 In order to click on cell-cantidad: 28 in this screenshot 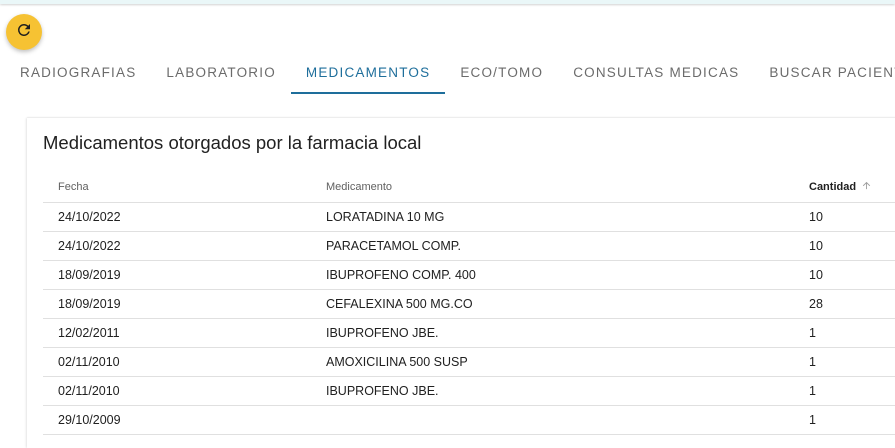, I will do `click(816, 304)`.